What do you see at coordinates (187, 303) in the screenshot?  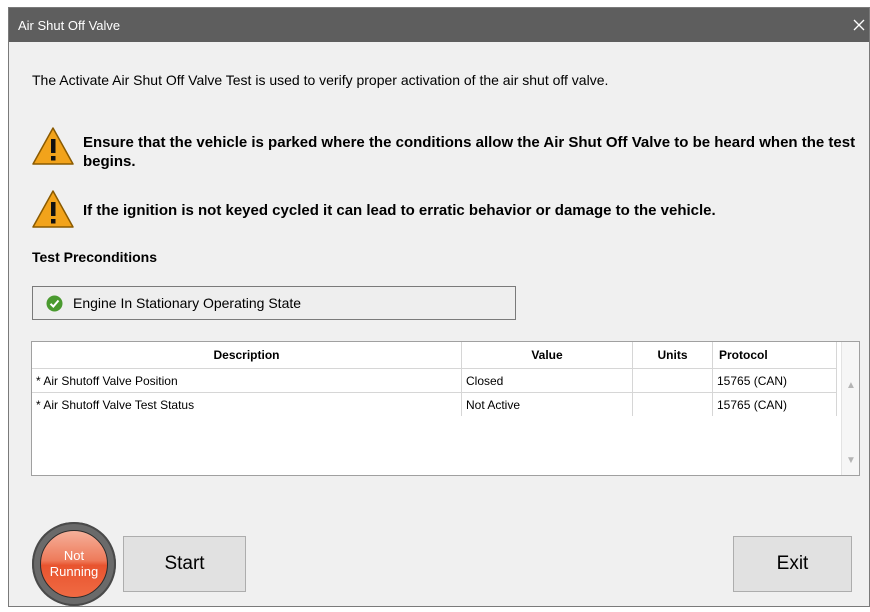 I see `precondition-label: Engine In Stationary Operating State` at bounding box center [187, 303].